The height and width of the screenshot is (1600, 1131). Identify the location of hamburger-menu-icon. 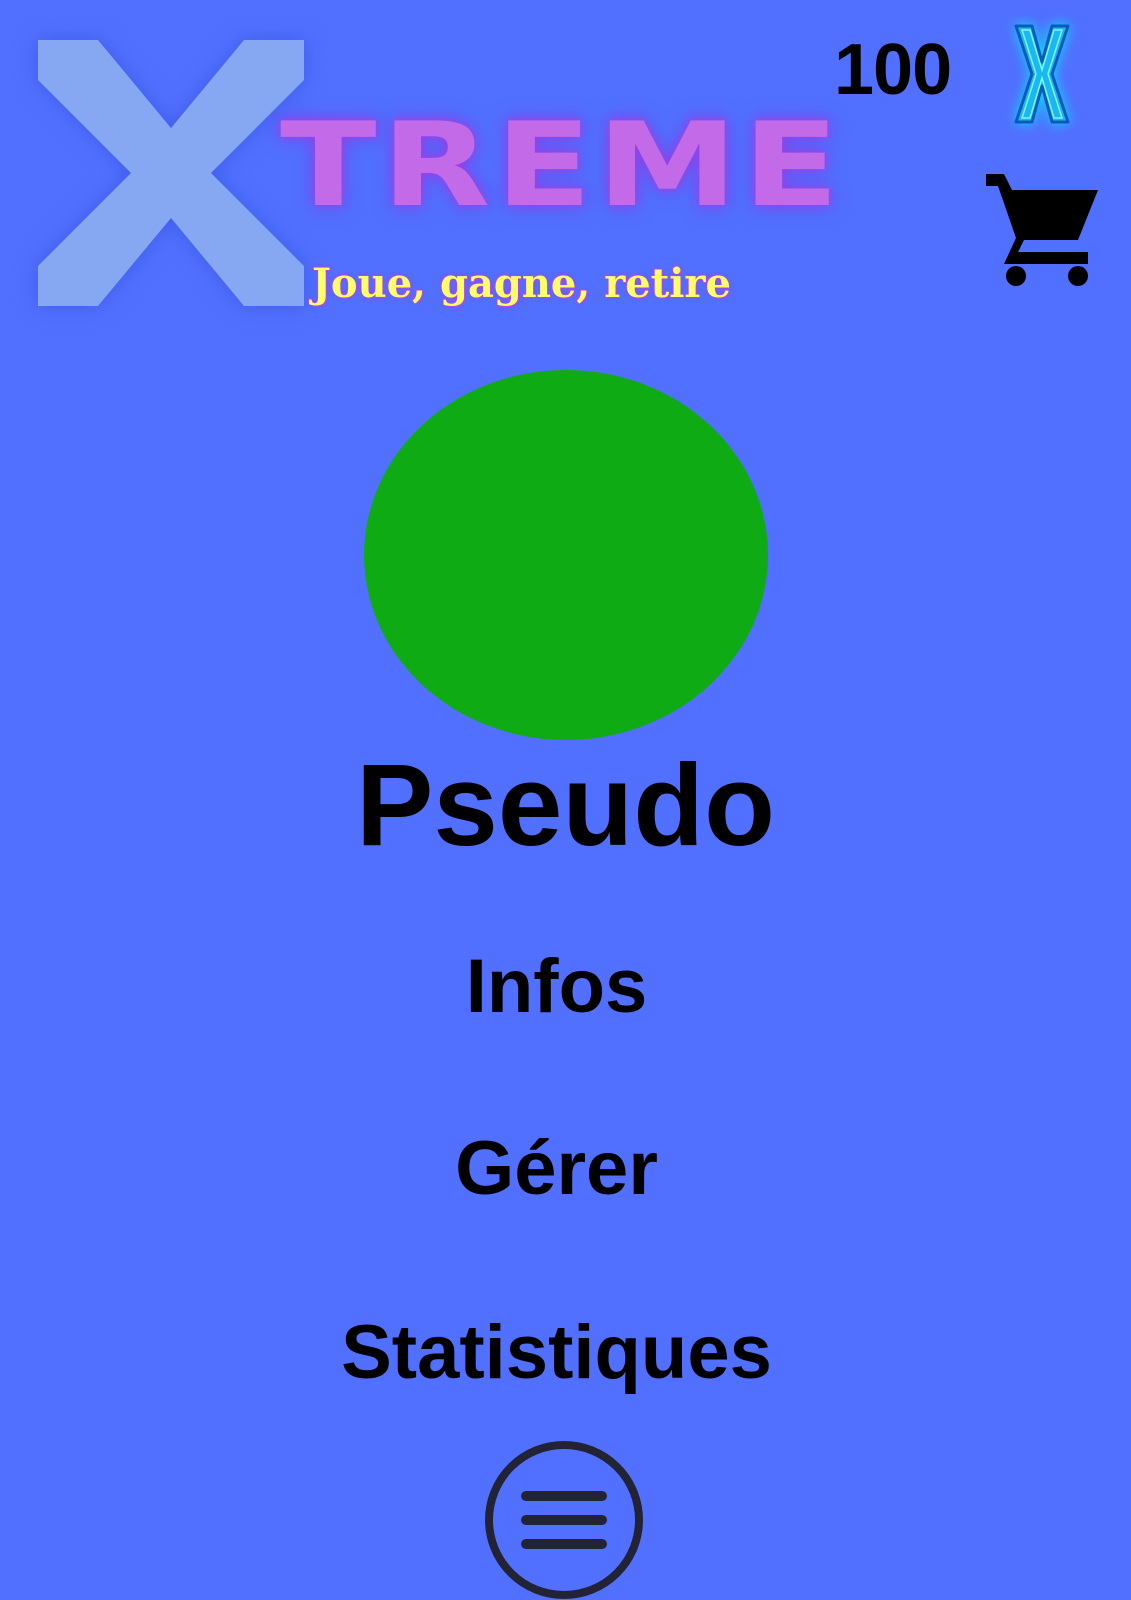
(564, 1520).